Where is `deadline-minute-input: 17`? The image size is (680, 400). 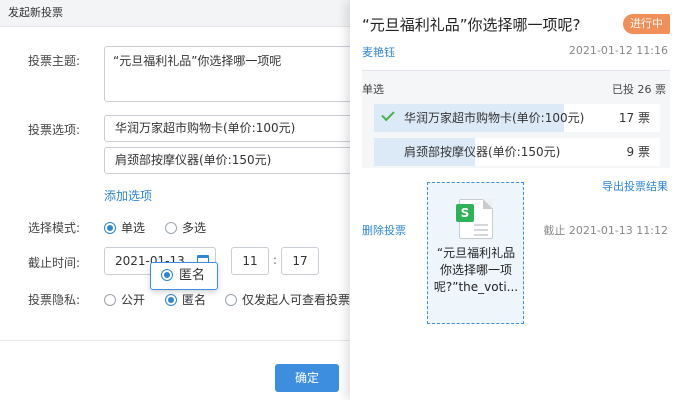 deadline-minute-input: 17 is located at coordinates (300, 261).